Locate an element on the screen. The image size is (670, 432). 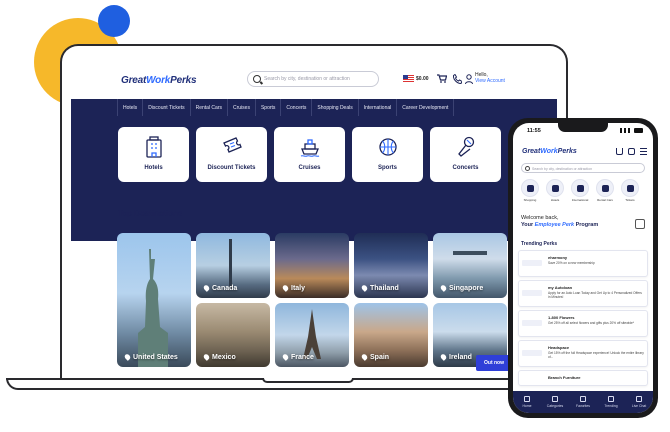
search-input is located at coordinates (319, 79).